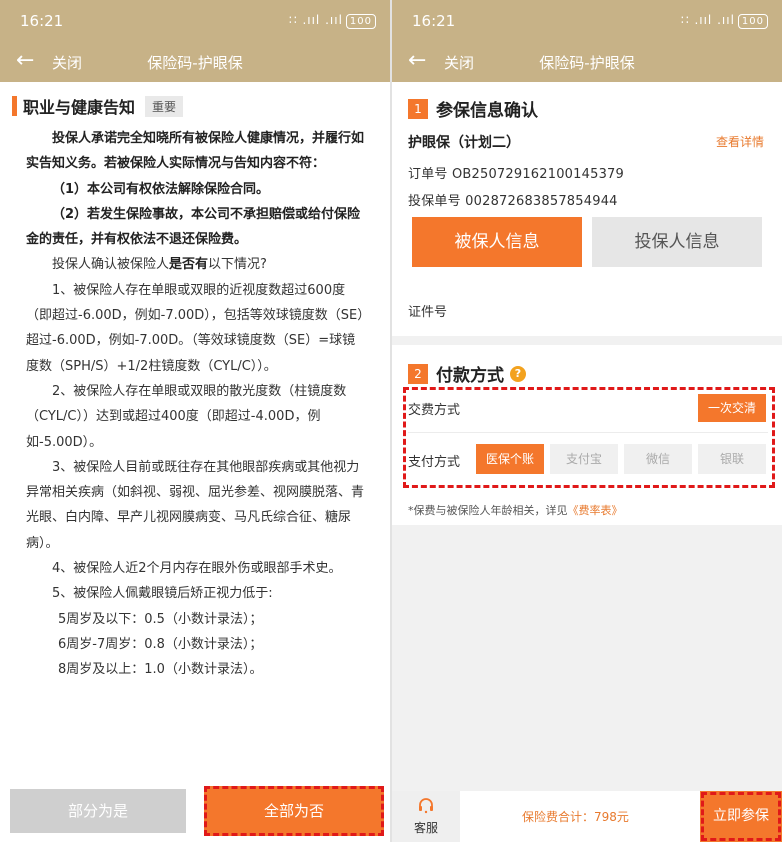  I want to click on order-number: 订单号 OB250729162100145379, so click(516, 172).